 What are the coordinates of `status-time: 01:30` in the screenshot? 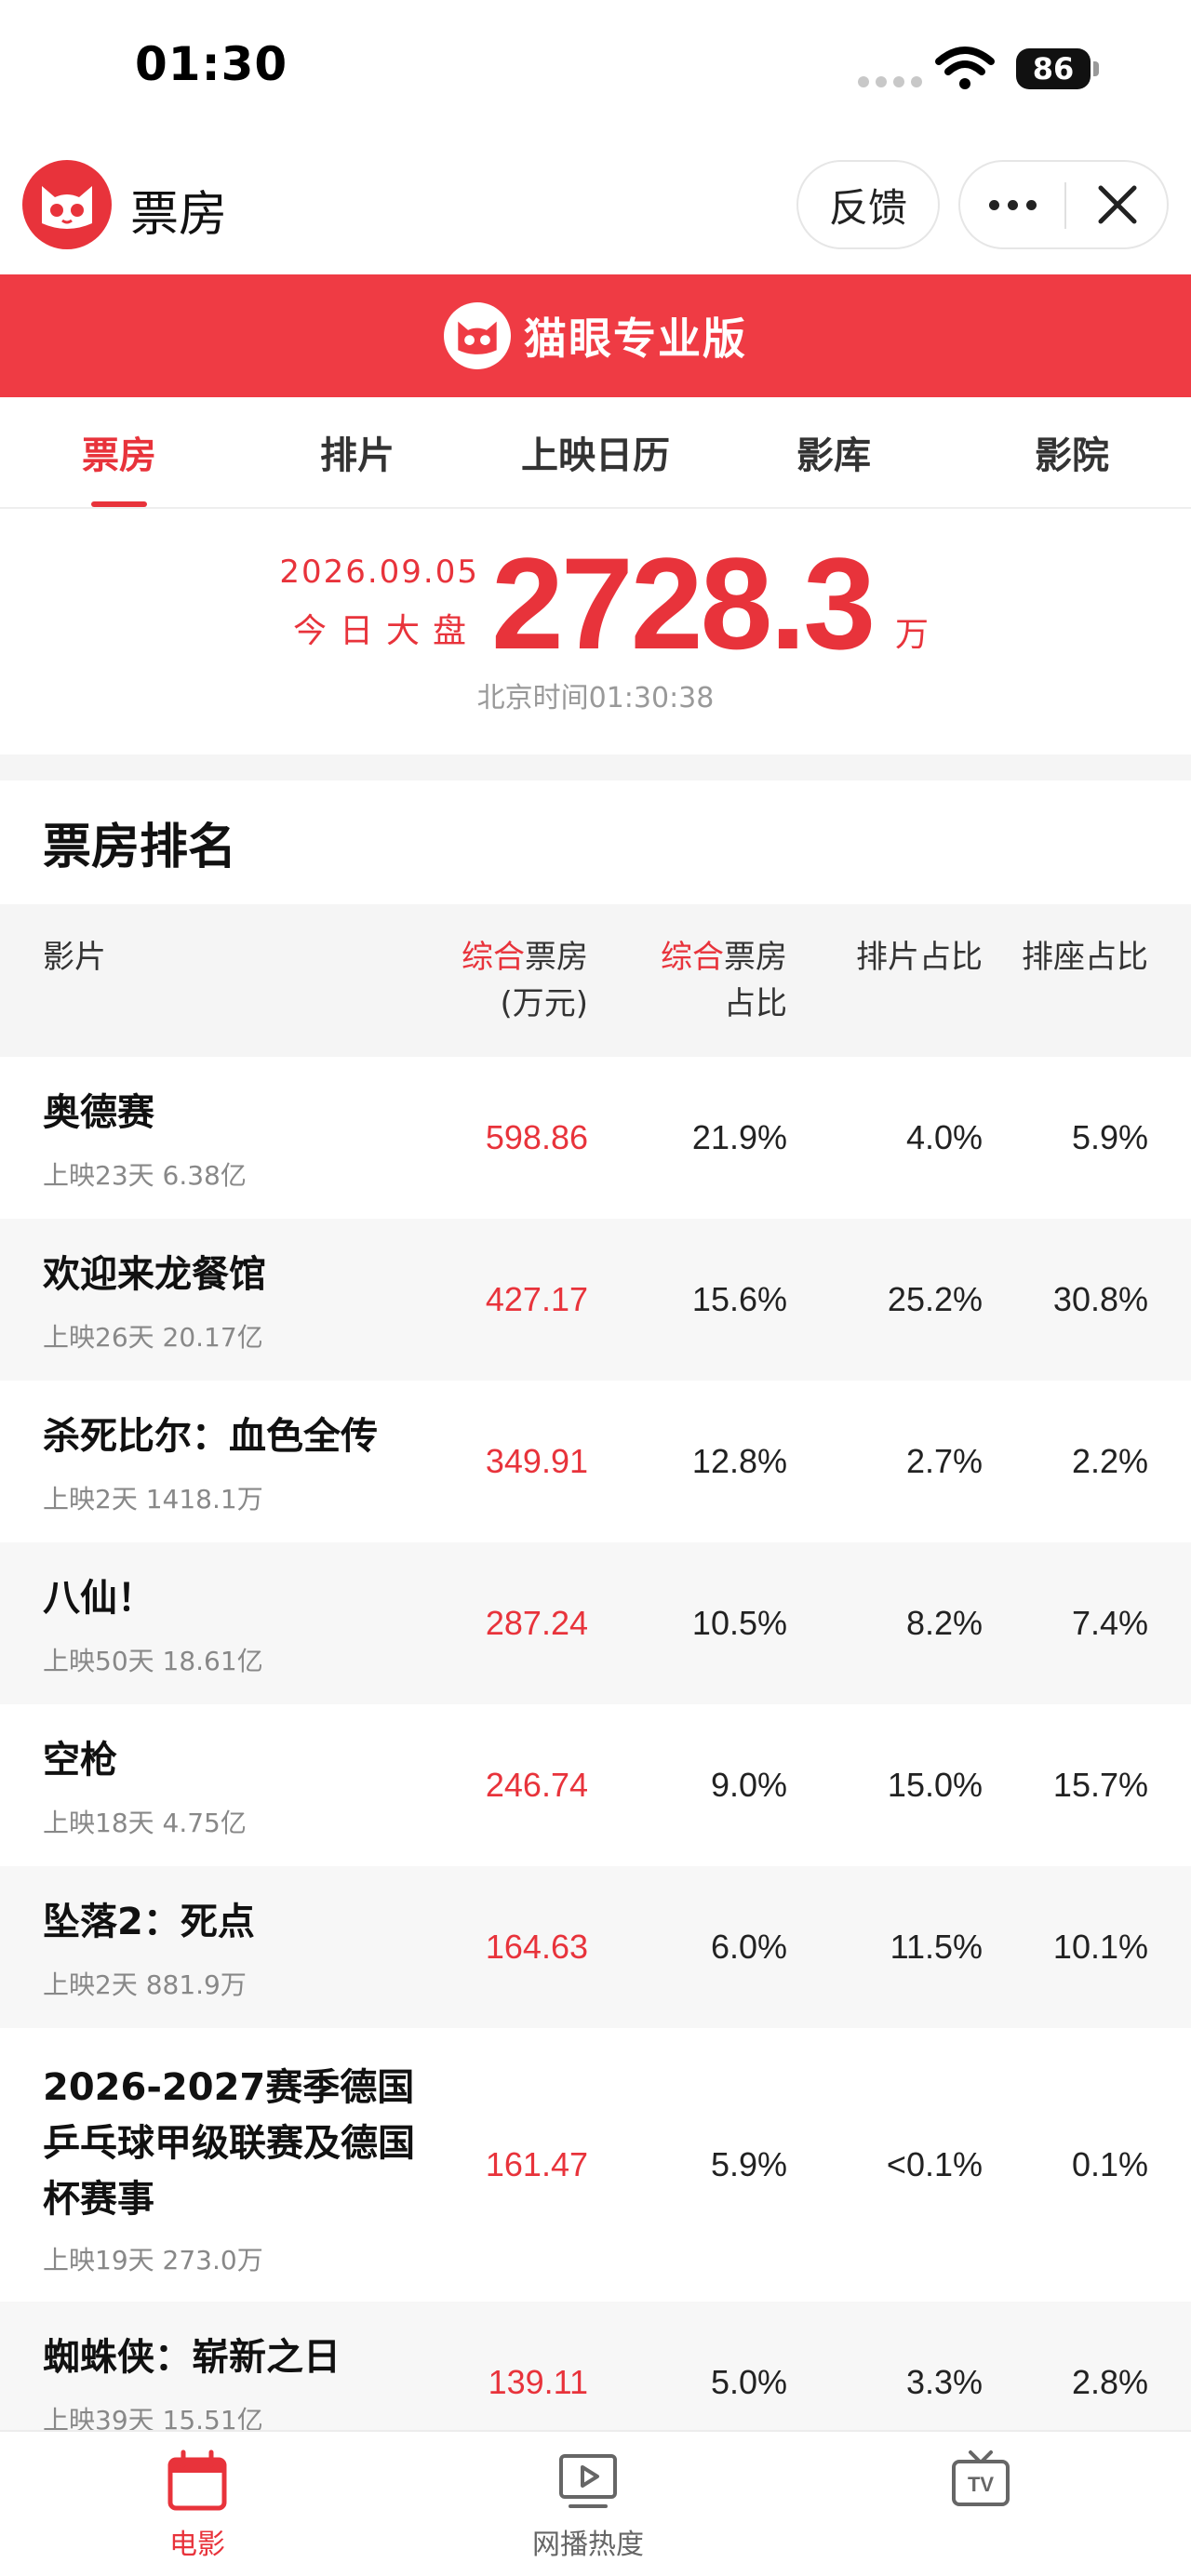 It's located at (211, 64).